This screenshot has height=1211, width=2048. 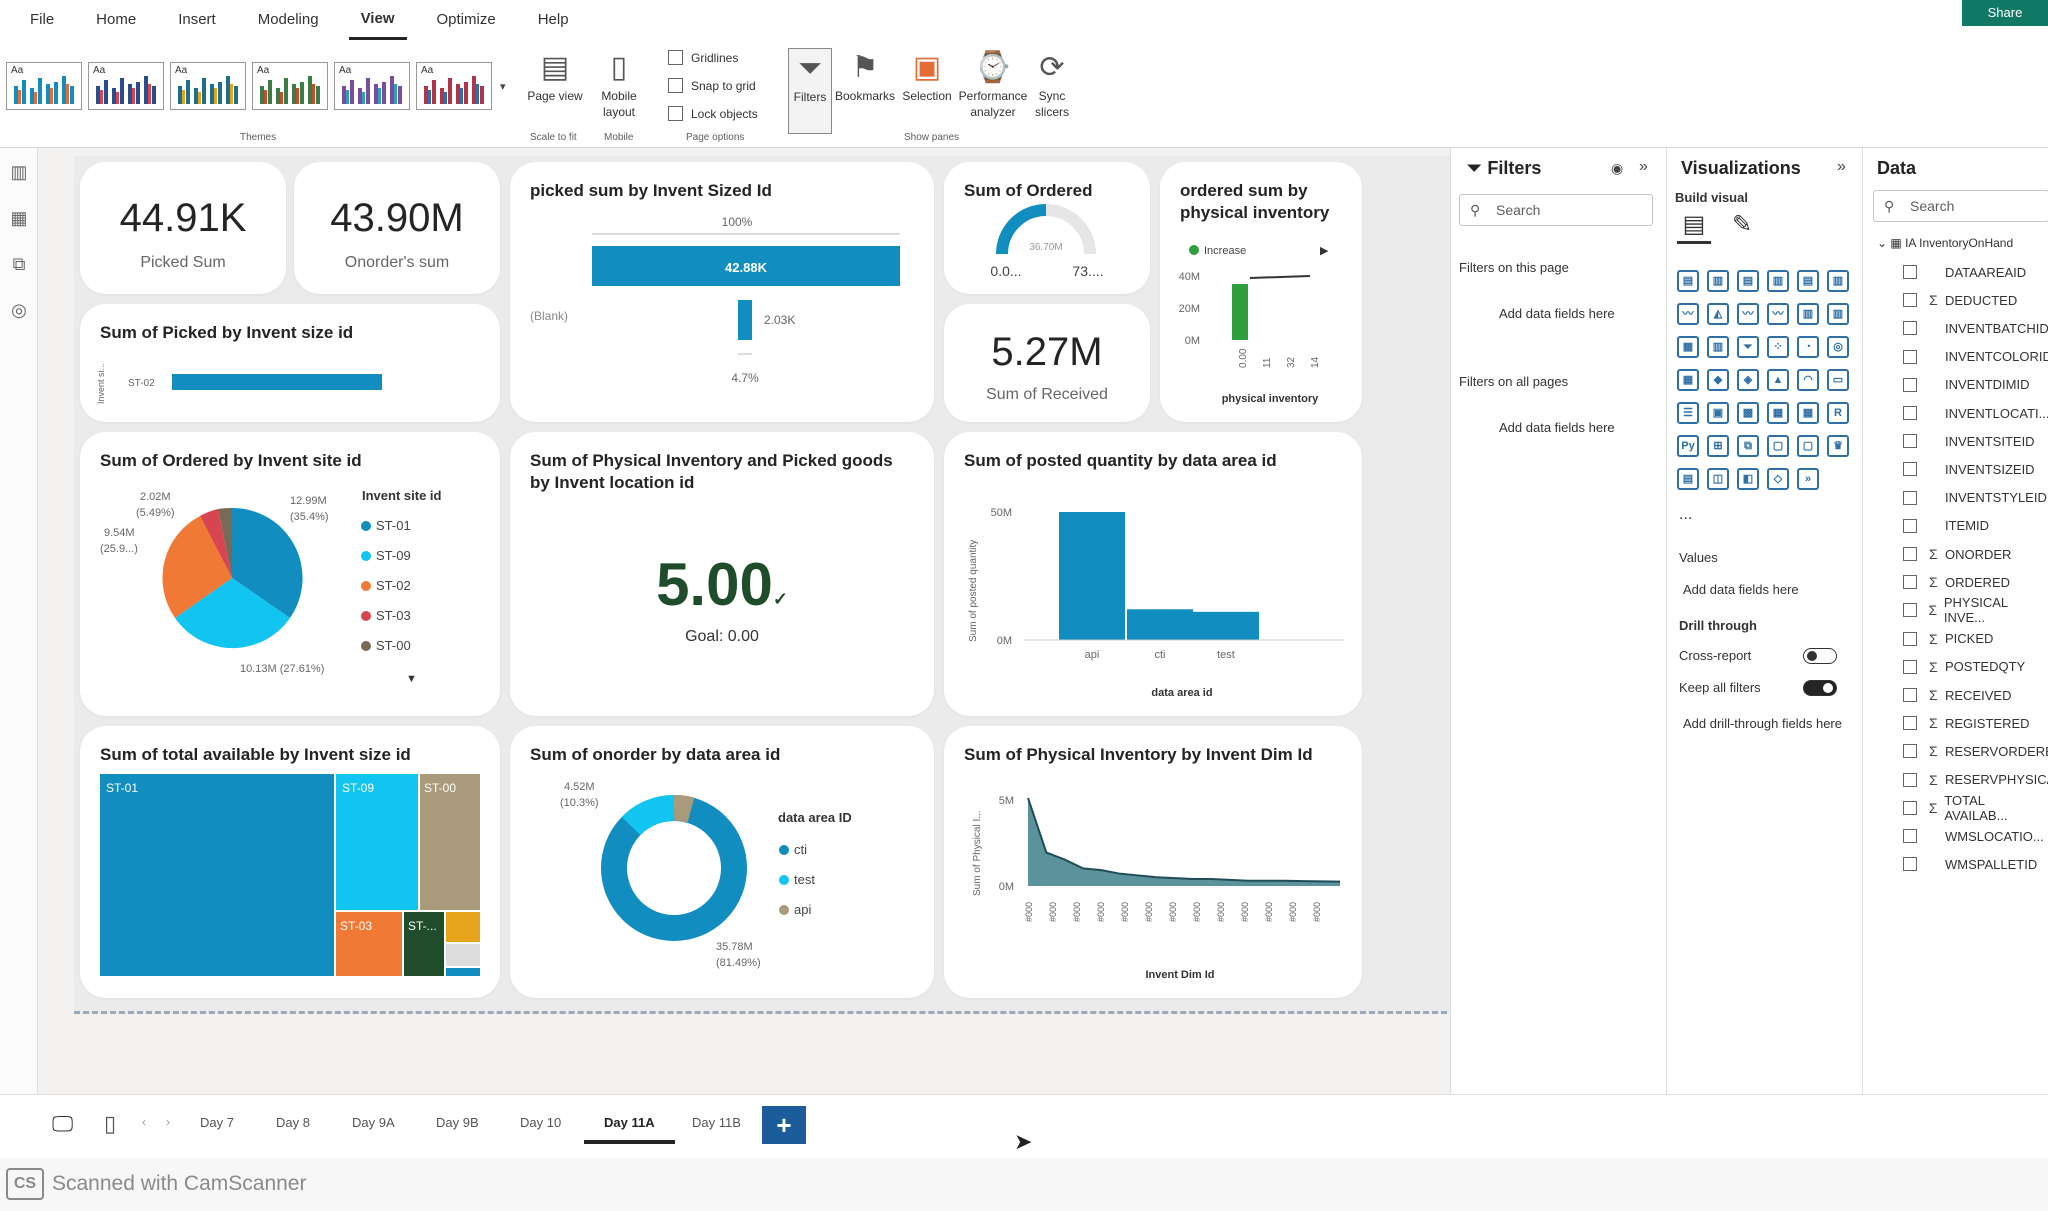 I want to click on map-icon: ◆, so click(x=1718, y=380).